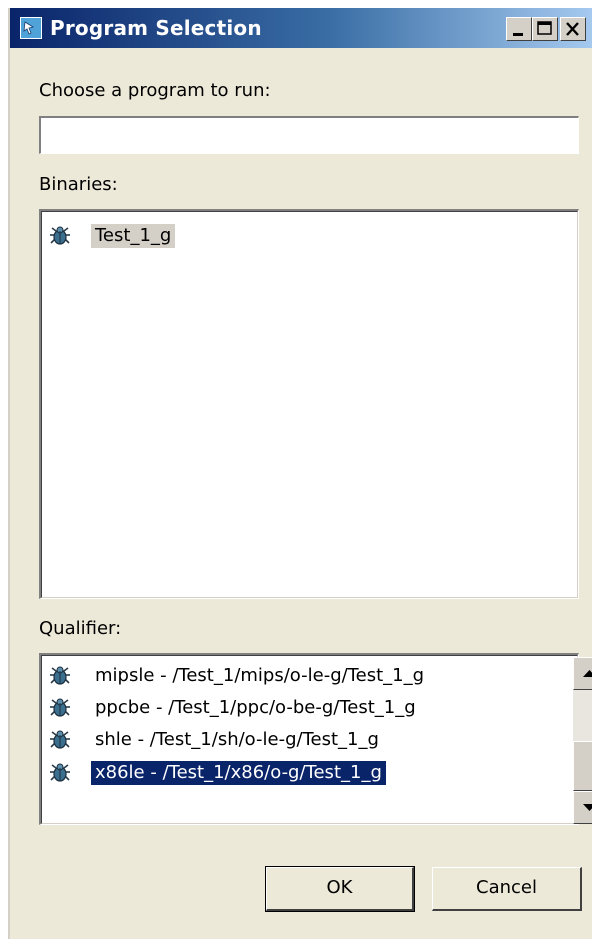 Image resolution: width=592 pixels, height=939 pixels. Describe the element at coordinates (133, 236) in the screenshot. I see `binaries-item-label: Test_1_g` at that location.